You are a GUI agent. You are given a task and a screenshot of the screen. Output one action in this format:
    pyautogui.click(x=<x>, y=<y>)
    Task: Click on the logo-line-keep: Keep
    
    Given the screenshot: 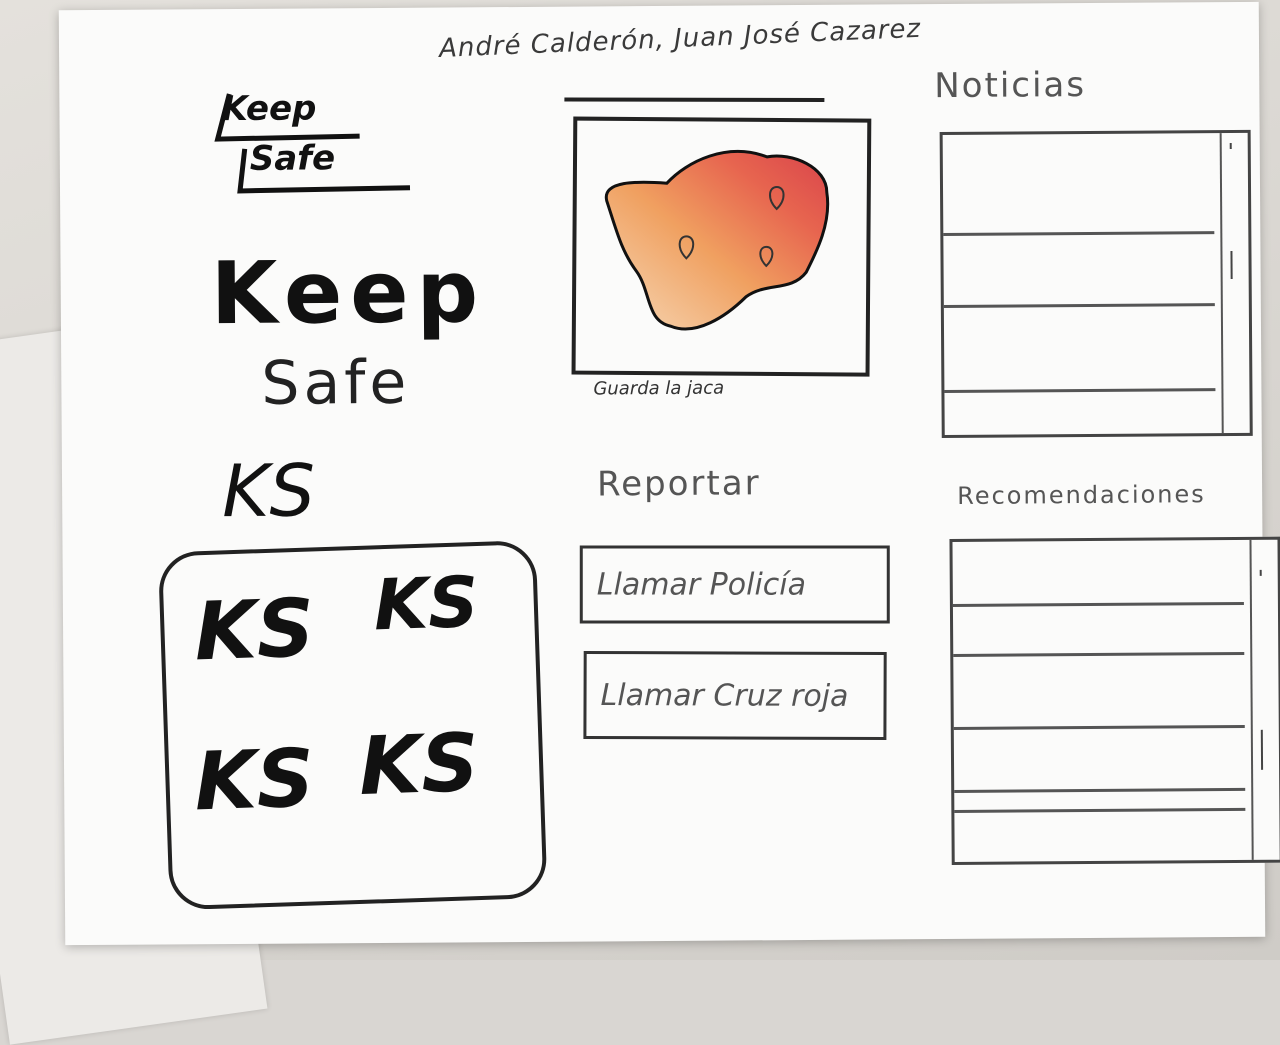 What is the action you would take?
    pyautogui.click(x=269, y=109)
    